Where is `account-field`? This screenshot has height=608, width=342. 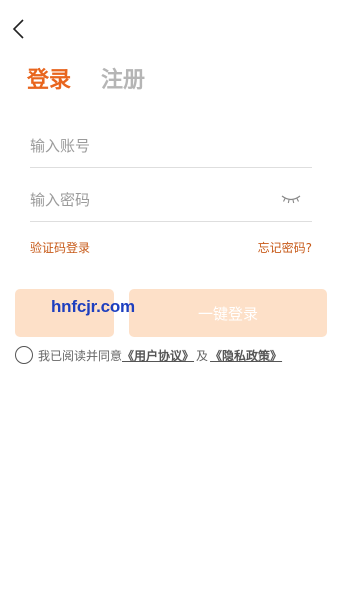
account-field is located at coordinates (171, 146).